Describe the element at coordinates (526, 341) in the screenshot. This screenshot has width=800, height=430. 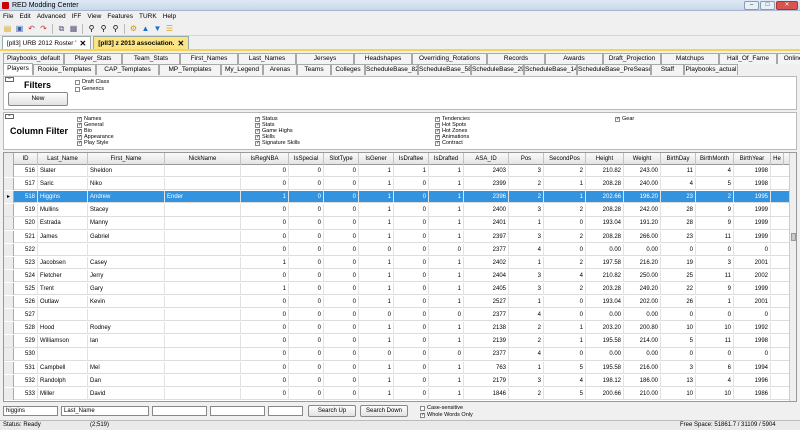
I see `cell-pos: 2` at that location.